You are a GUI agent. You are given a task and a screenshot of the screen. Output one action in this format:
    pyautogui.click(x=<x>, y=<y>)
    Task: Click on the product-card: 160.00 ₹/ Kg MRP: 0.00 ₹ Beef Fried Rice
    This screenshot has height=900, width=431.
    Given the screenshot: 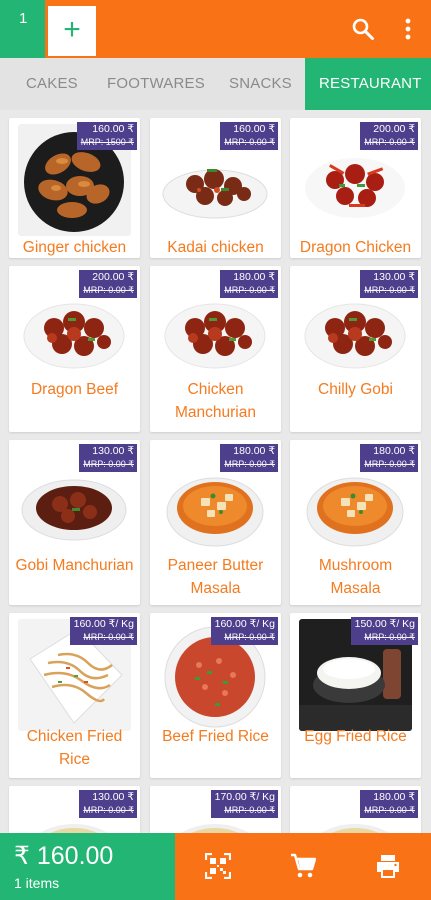 What is the action you would take?
    pyautogui.click(x=215, y=695)
    